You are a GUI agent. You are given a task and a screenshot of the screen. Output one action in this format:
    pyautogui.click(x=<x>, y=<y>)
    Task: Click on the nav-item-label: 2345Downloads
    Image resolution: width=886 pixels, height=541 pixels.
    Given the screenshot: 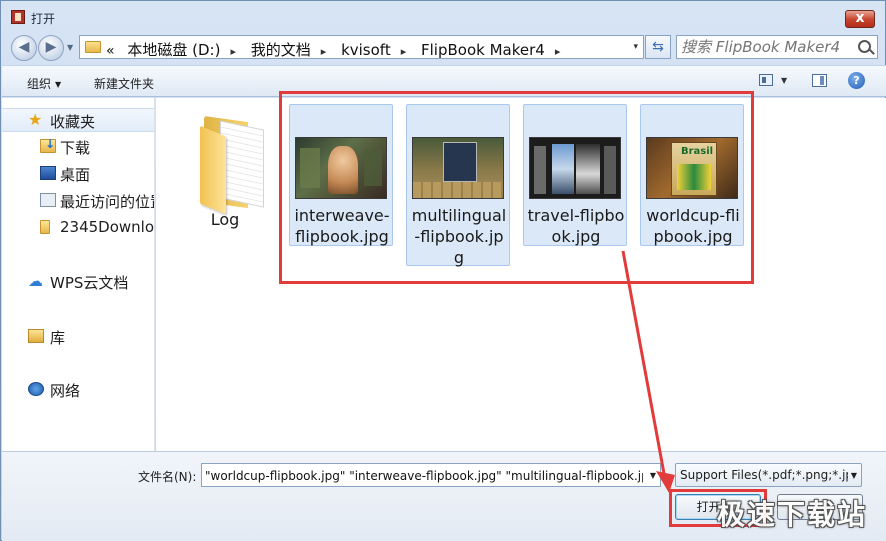 What is the action you would take?
    pyautogui.click(x=107, y=227)
    